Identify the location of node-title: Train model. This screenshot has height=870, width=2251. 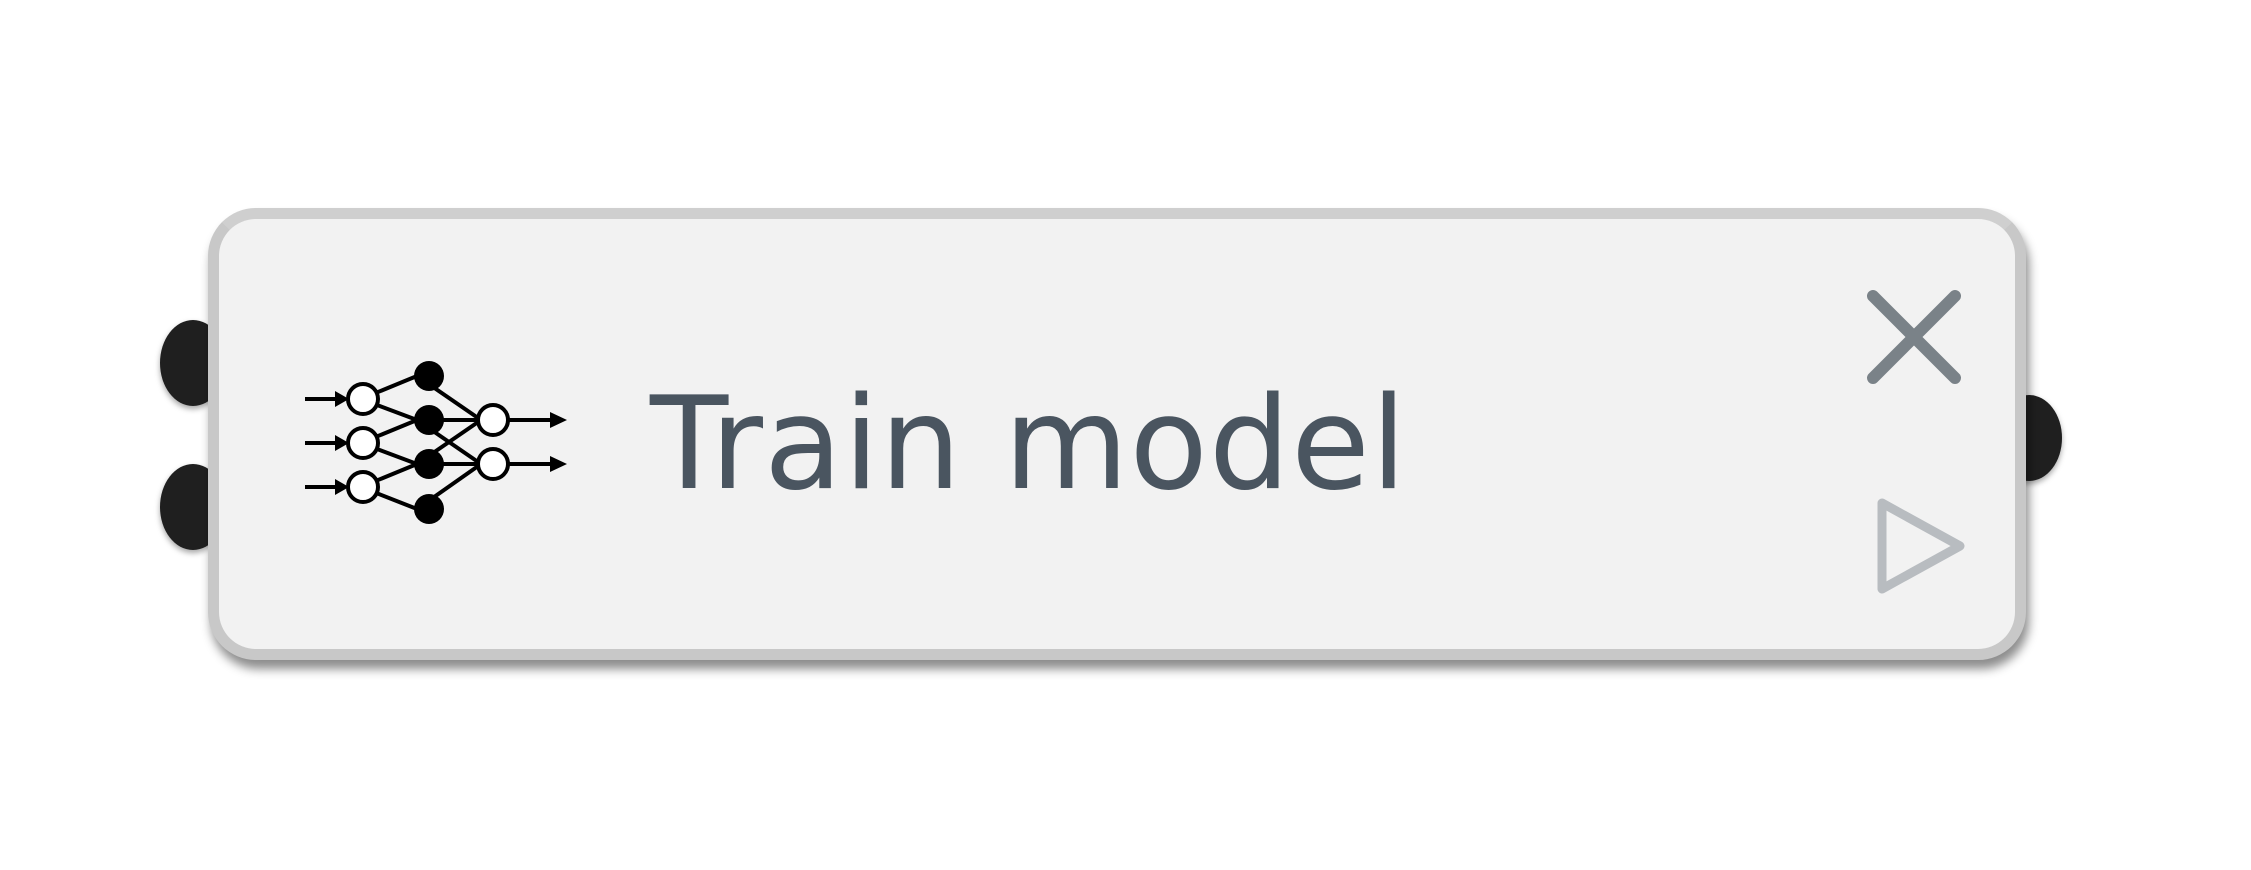
(1029, 444).